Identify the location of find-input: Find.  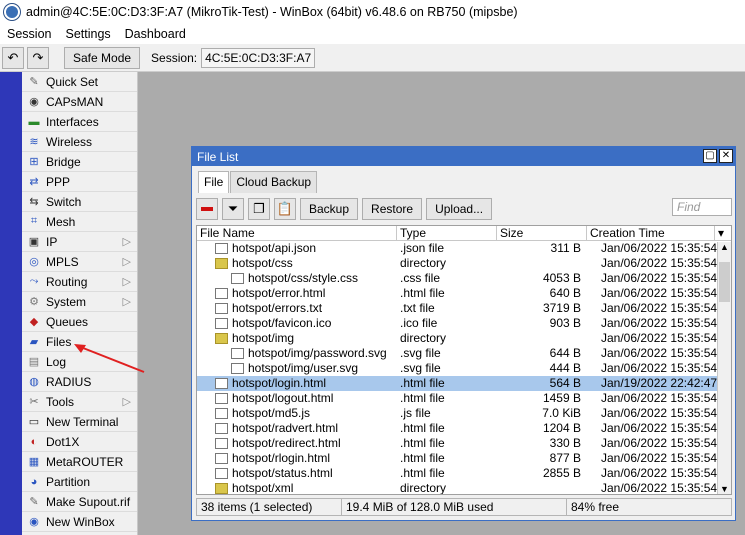
(702, 207).